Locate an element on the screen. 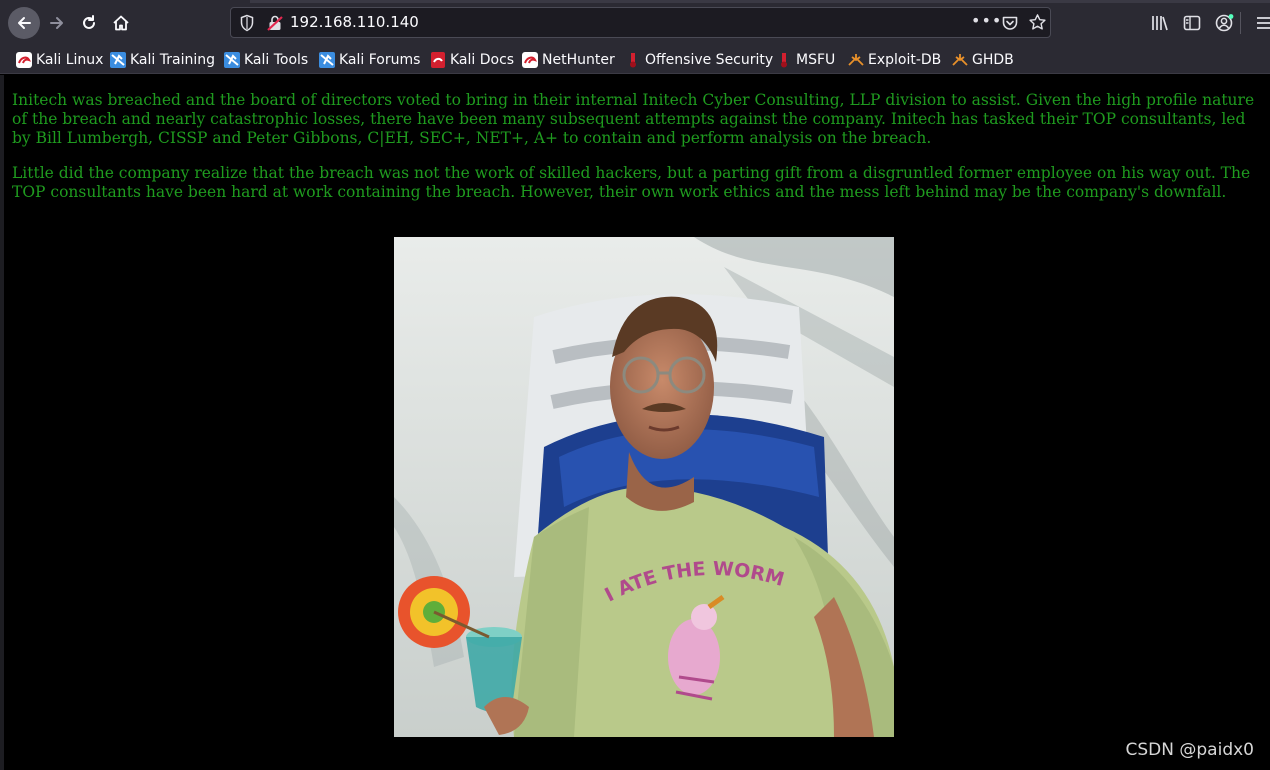 This screenshot has height=770, width=1270. bookmark-kali-training: Kali Training is located at coordinates (162, 60).